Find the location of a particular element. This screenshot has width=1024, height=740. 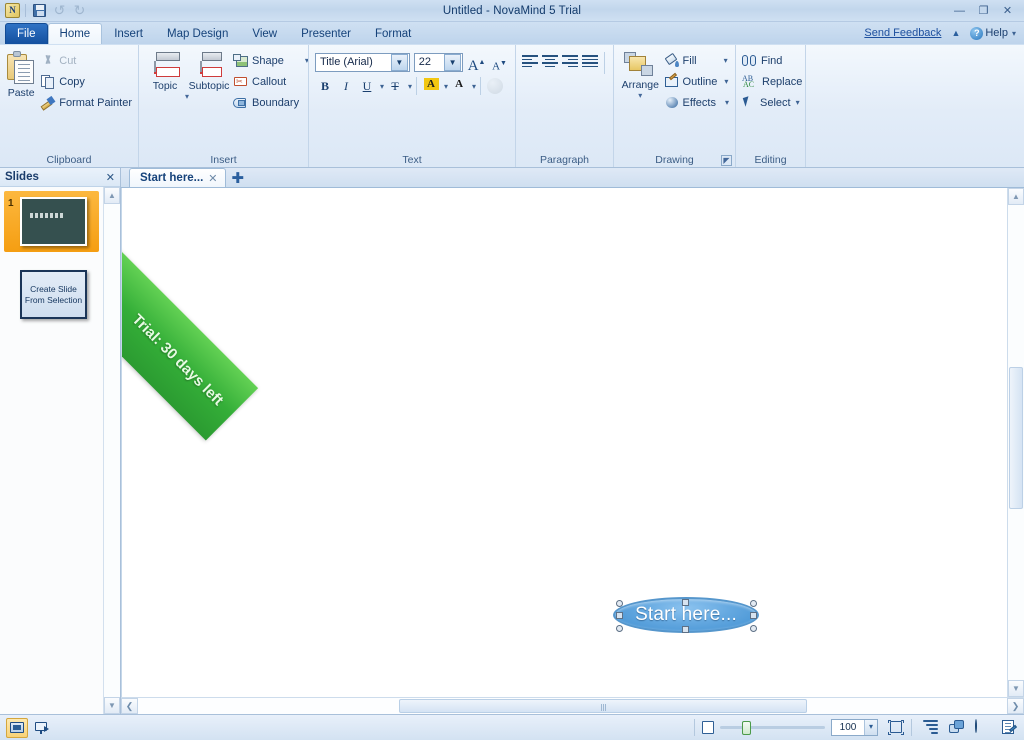

presenter-view-button is located at coordinates (42, 728).